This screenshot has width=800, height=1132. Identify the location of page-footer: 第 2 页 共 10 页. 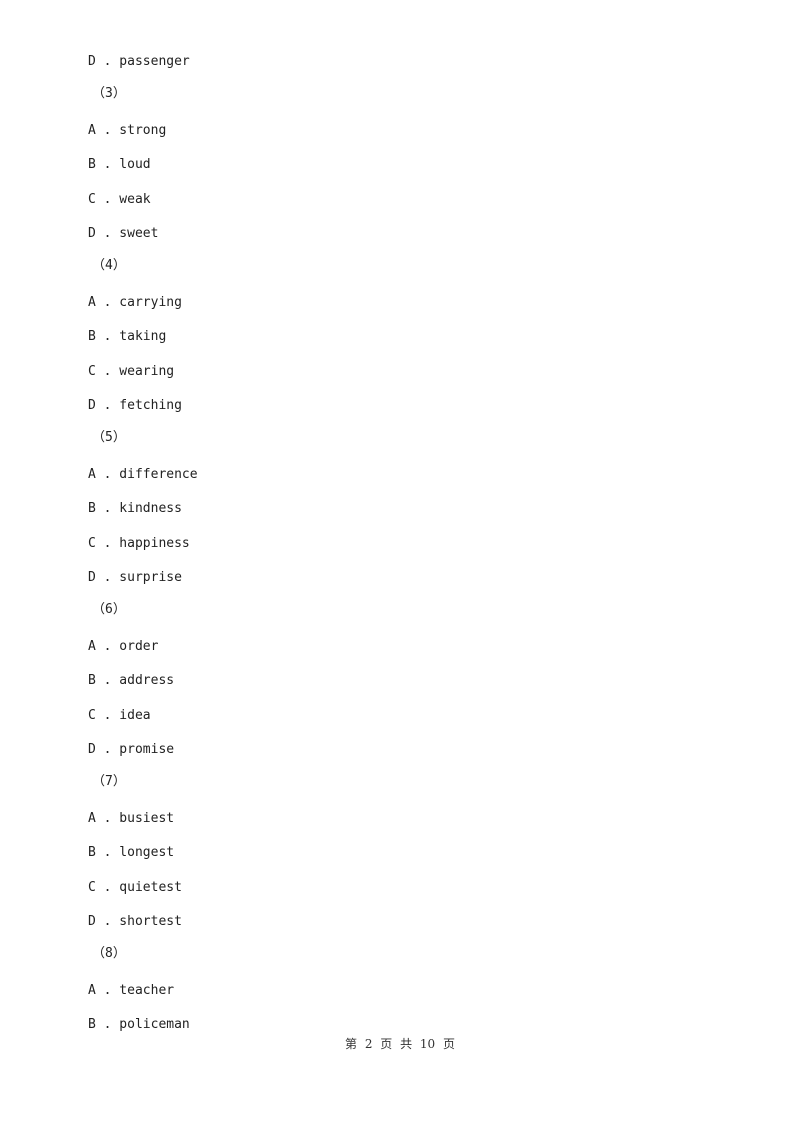
(400, 1044).